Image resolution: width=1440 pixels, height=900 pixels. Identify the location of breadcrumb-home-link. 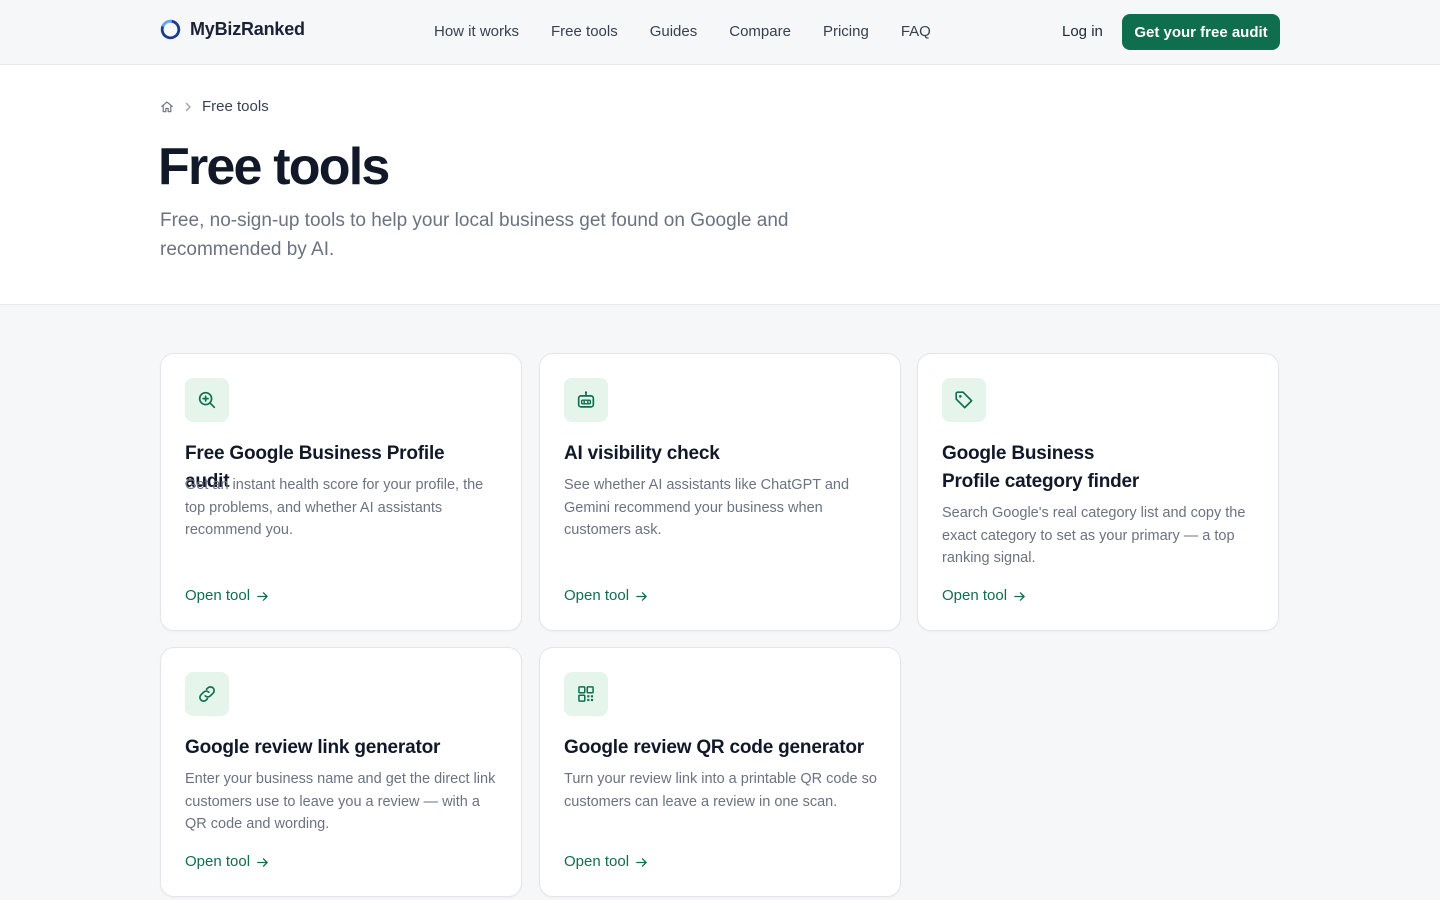
(167, 107).